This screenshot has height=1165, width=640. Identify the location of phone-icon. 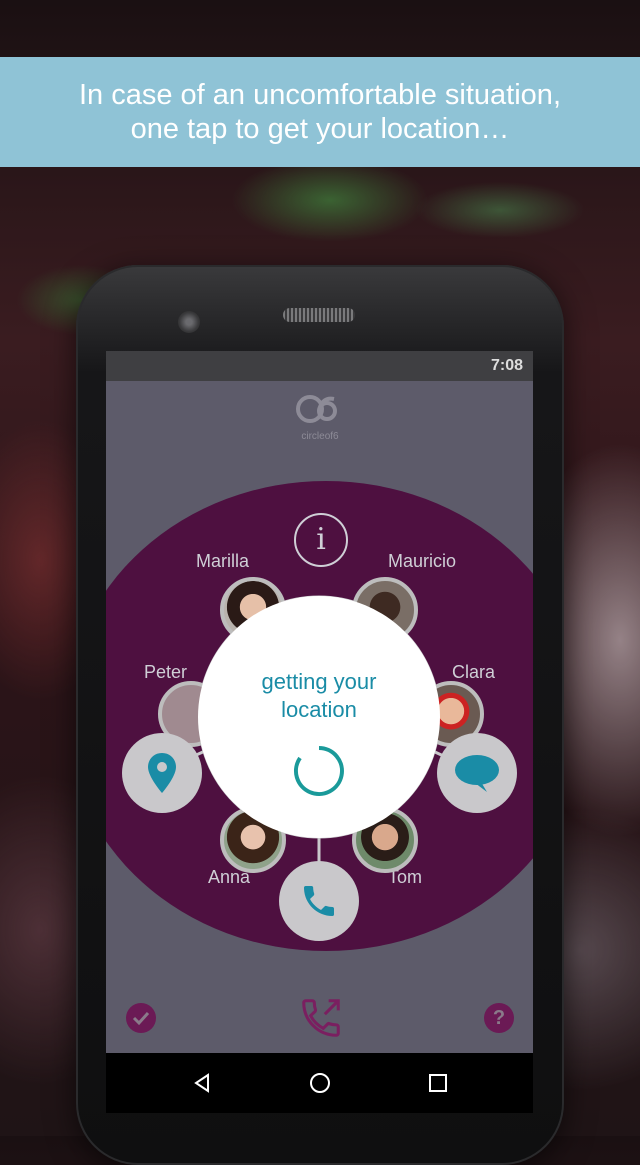
(319, 901).